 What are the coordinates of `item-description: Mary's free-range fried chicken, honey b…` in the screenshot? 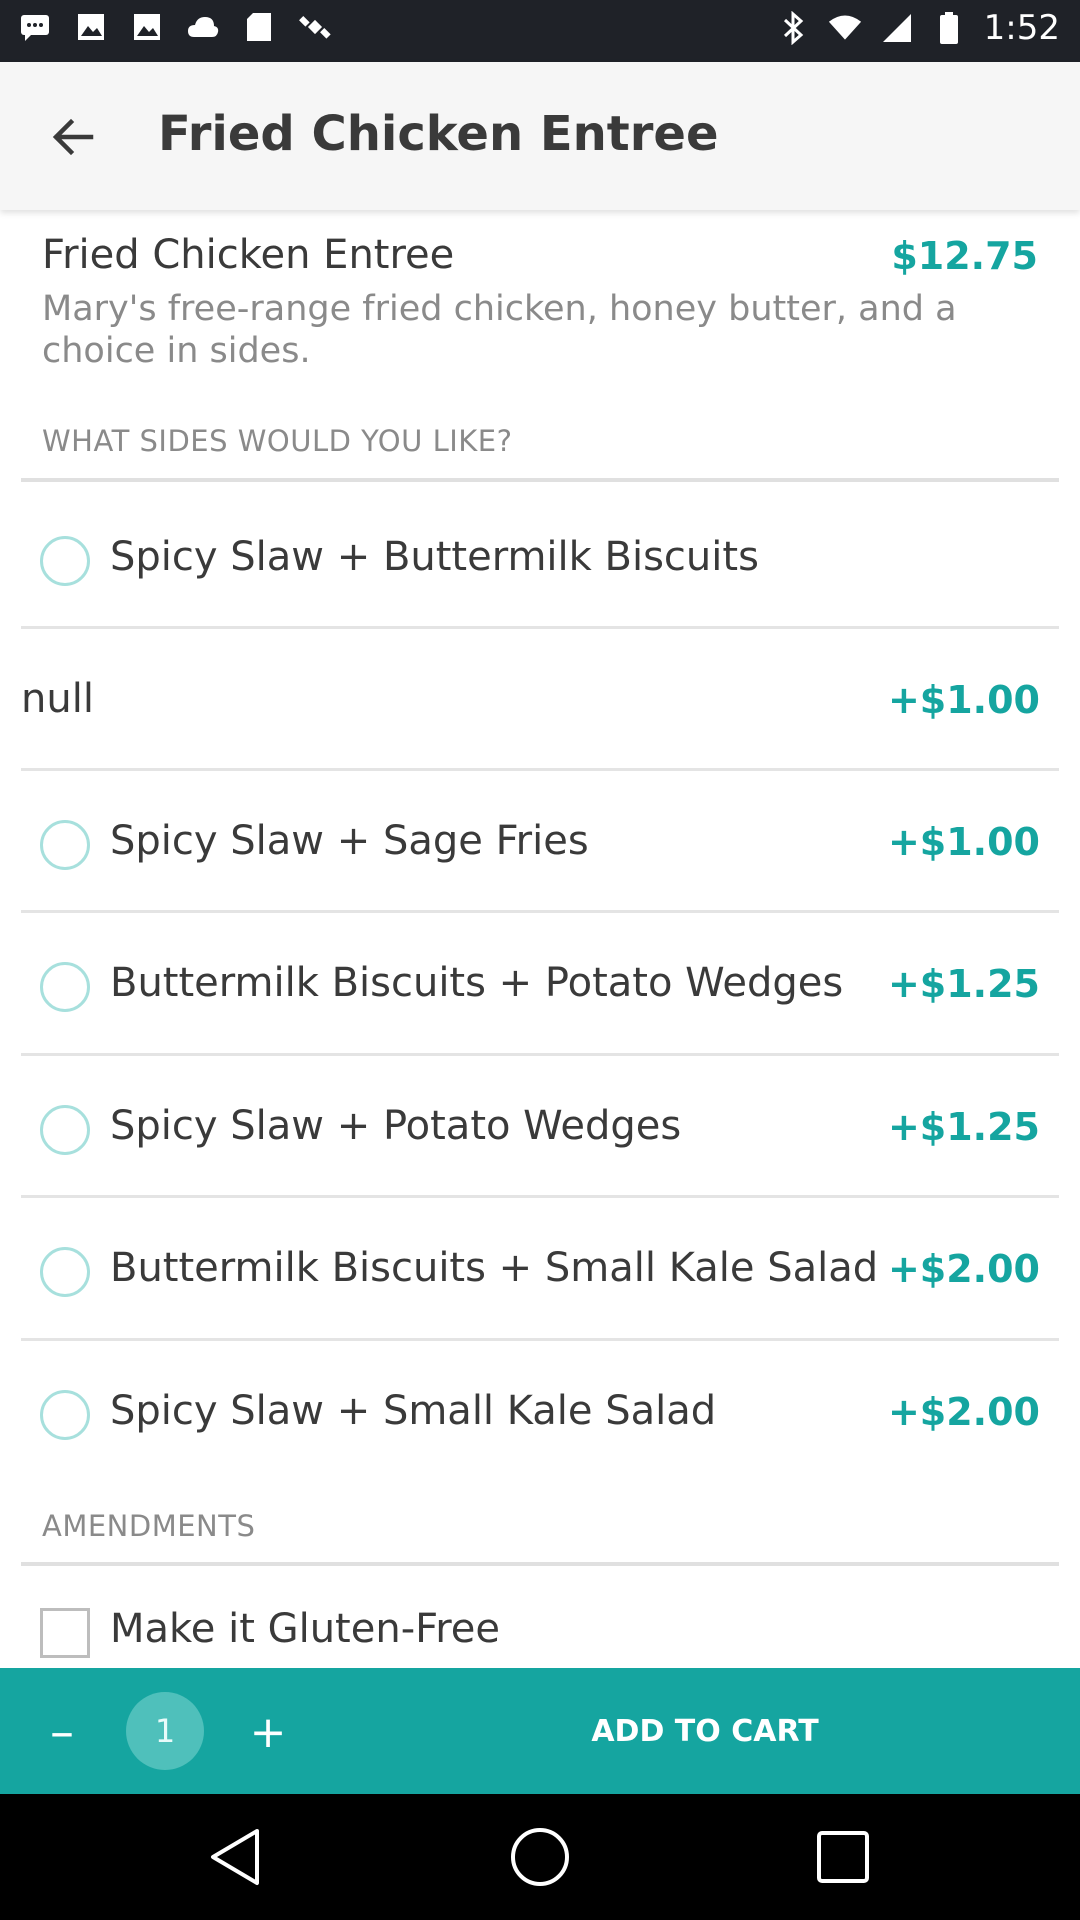 It's located at (499, 330).